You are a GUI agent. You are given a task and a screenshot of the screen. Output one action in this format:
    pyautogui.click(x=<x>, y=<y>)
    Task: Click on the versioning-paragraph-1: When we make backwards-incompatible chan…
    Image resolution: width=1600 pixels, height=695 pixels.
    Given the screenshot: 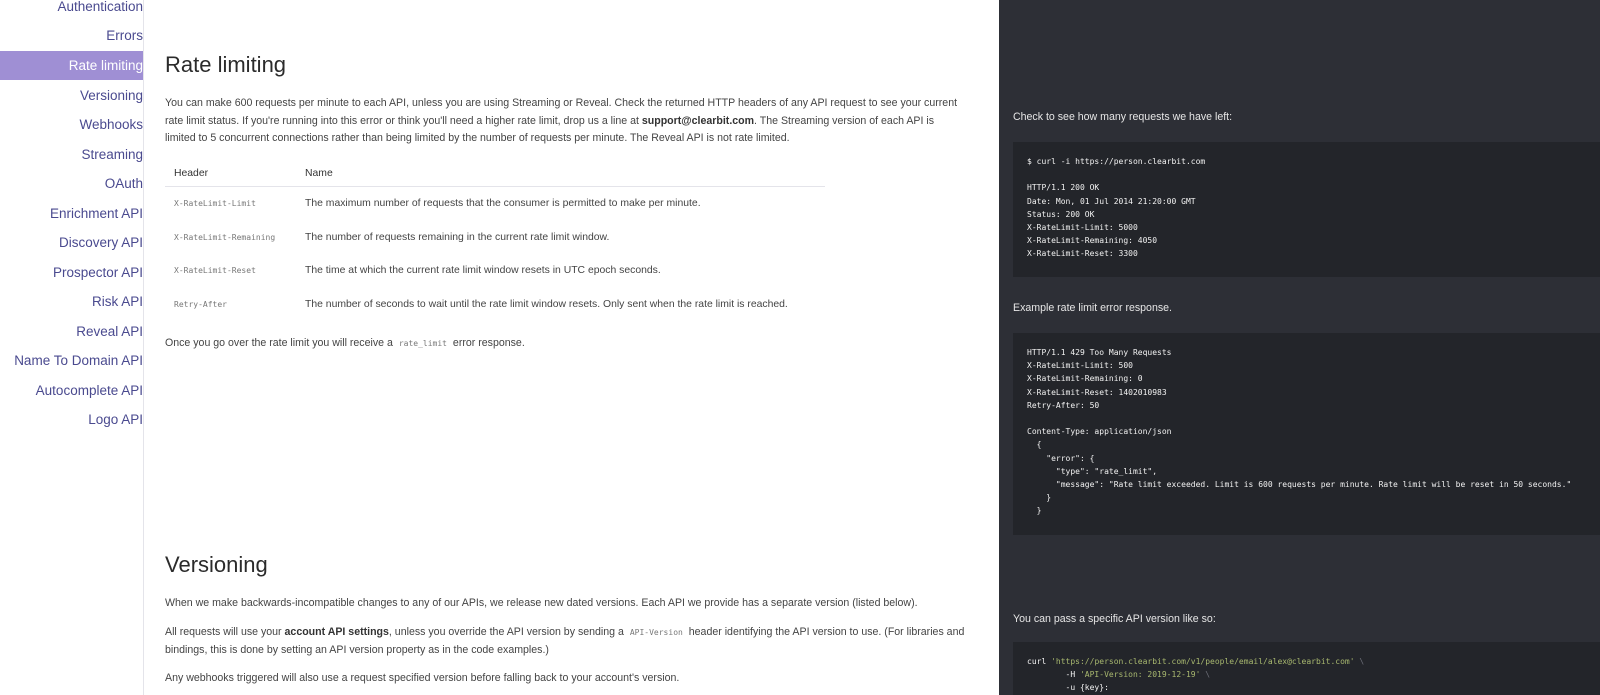 What is the action you would take?
    pyautogui.click(x=541, y=603)
    